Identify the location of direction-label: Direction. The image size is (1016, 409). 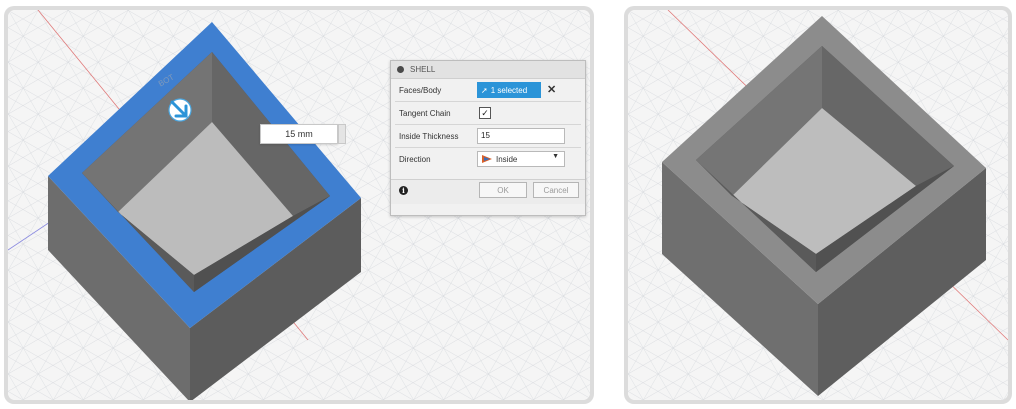
(415, 159).